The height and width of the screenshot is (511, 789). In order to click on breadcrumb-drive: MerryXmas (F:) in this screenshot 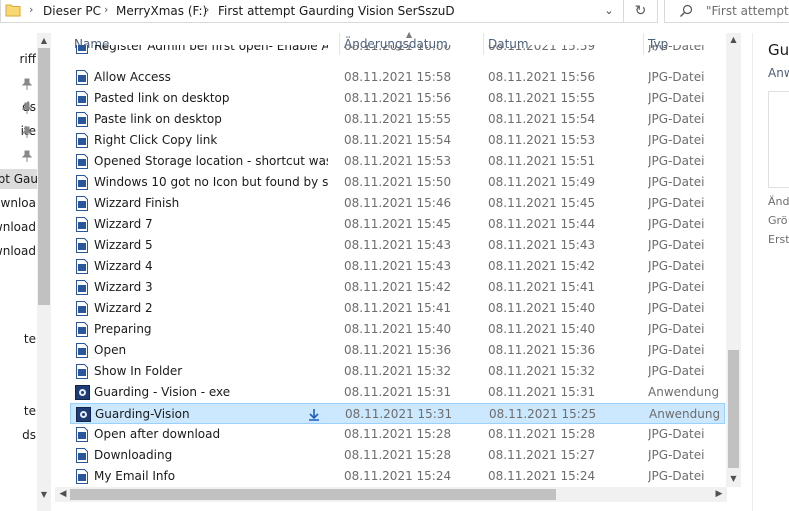, I will do `click(161, 11)`.